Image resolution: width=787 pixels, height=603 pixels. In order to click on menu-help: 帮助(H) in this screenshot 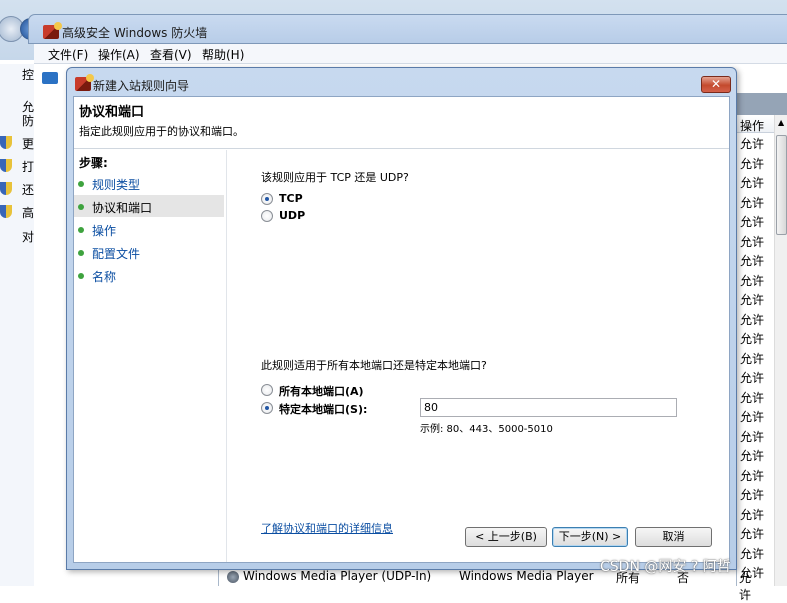, I will do `click(223, 54)`.